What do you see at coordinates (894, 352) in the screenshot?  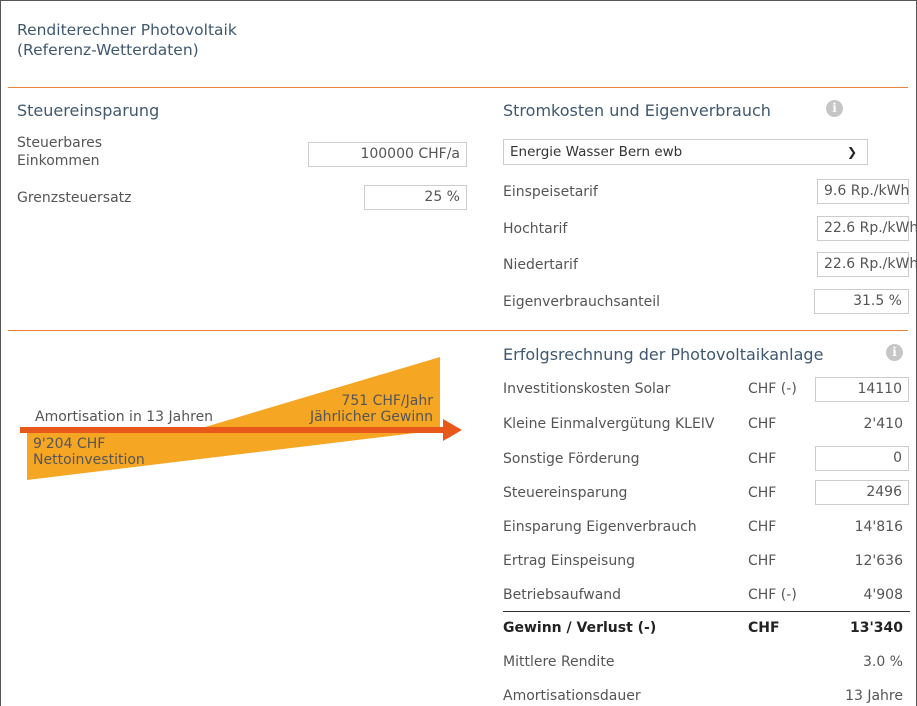 I see `info-icon-result: i` at bounding box center [894, 352].